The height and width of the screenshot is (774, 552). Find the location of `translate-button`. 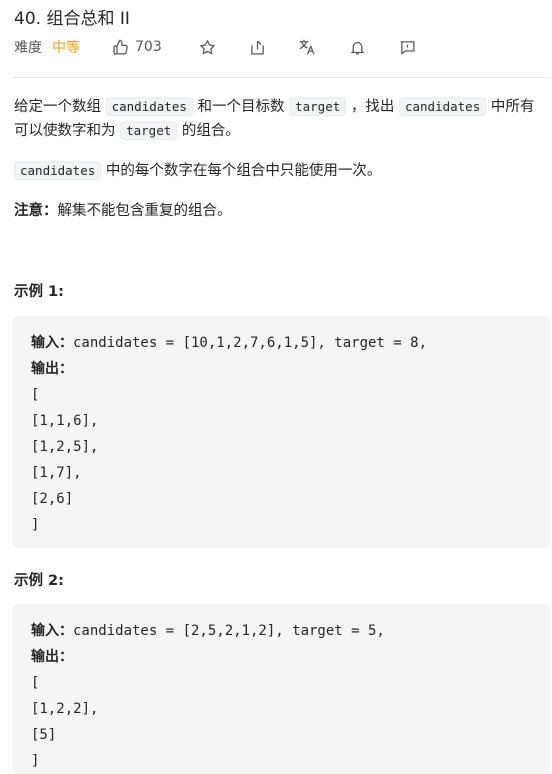

translate-button is located at coordinates (307, 47).